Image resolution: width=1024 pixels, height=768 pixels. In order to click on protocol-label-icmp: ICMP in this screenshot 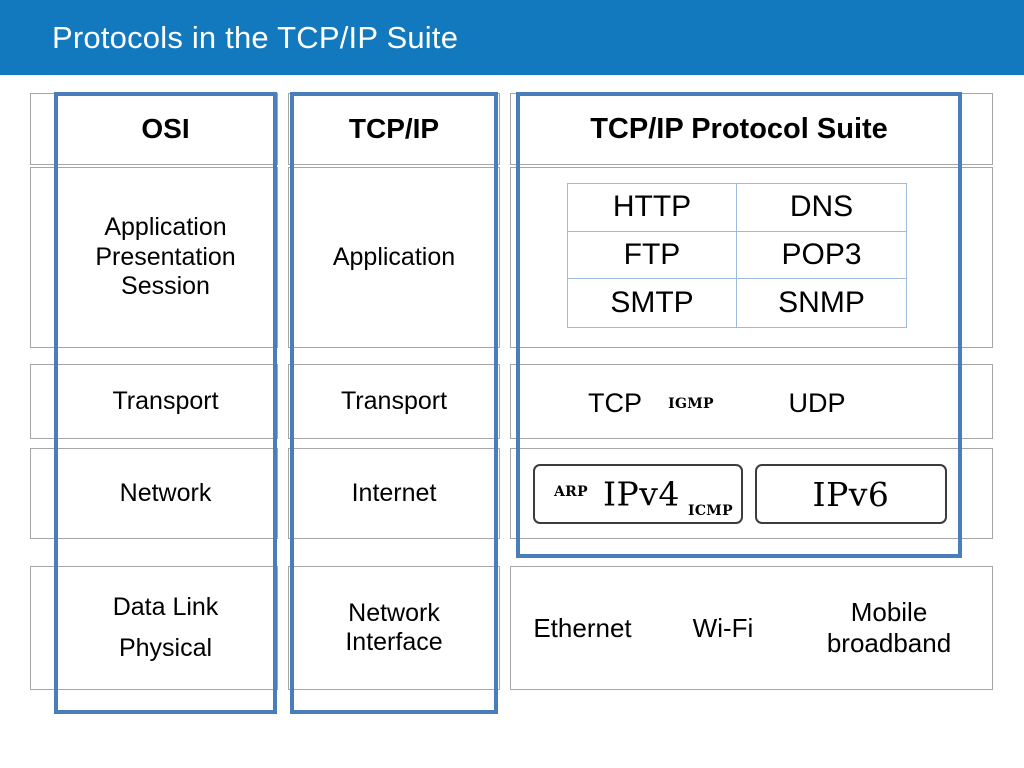, I will do `click(710, 511)`.